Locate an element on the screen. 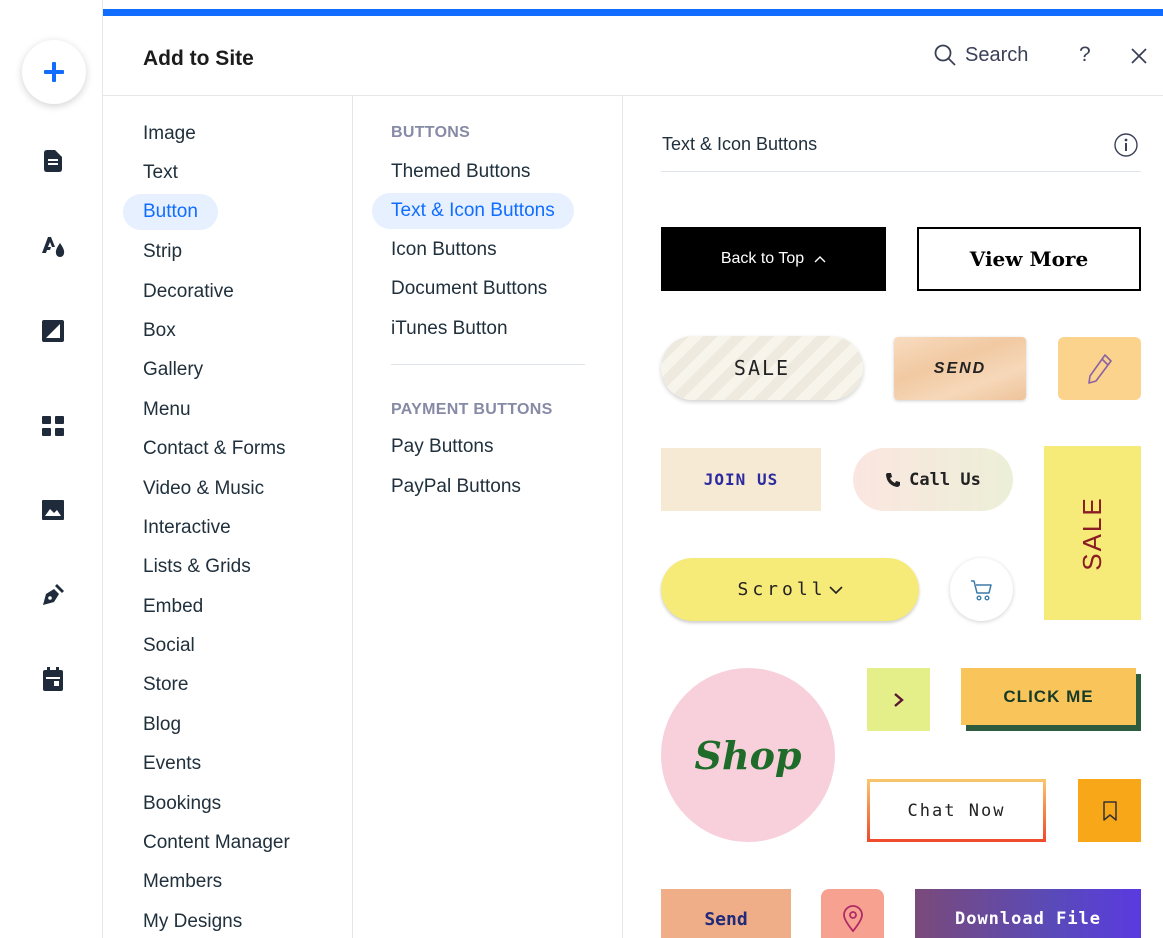 This screenshot has width=1163, height=938. category-item-events: Events is located at coordinates (172, 764).